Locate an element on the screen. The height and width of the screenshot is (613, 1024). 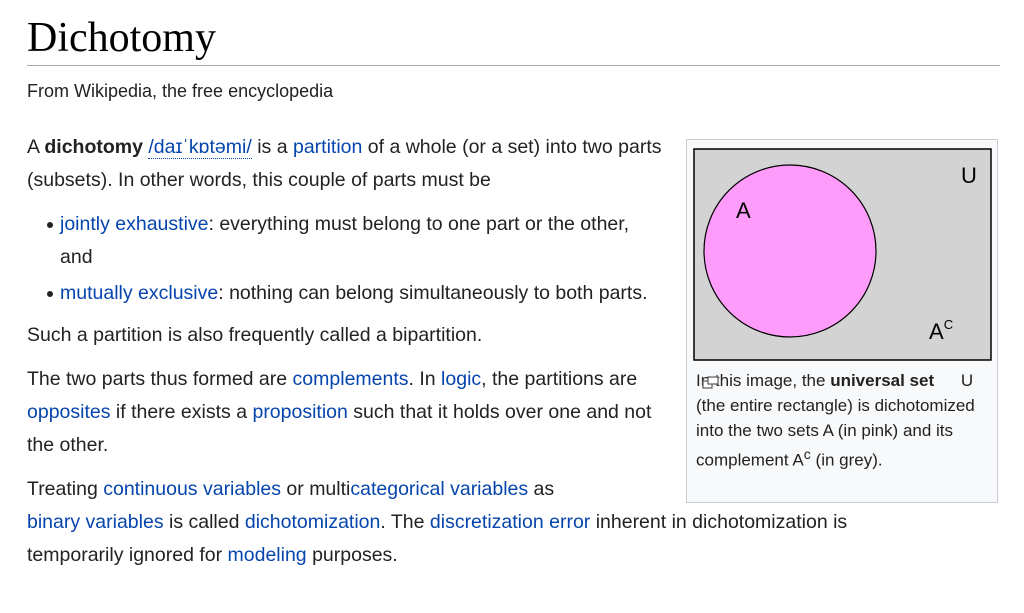
text-run: if there exists a is located at coordinates (181, 412).